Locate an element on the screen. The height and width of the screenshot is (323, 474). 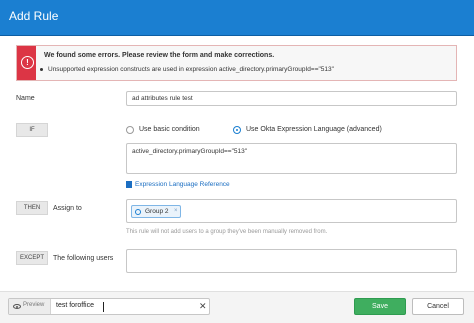
group-chip-remove: × is located at coordinates (176, 211).